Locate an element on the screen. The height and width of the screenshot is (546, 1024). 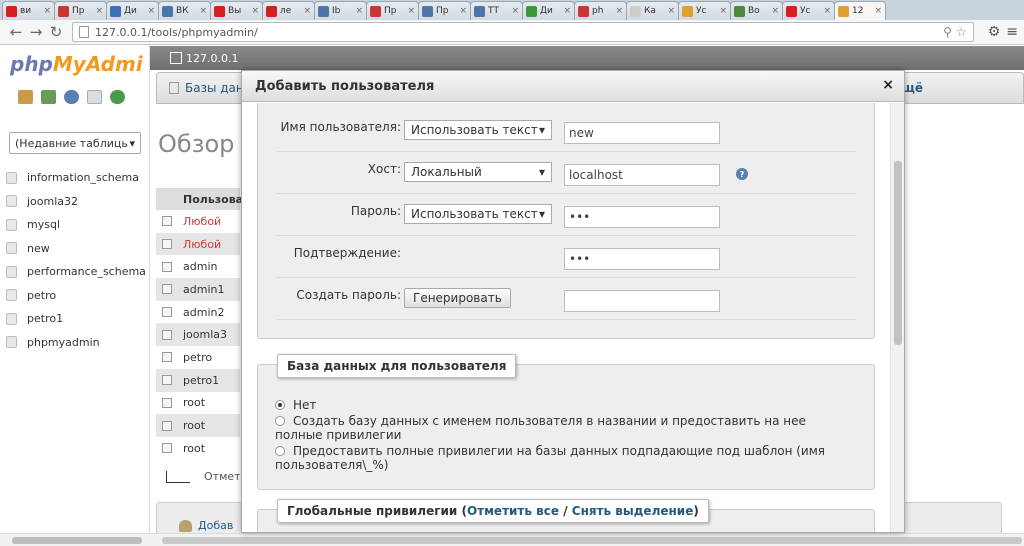
help-icon is located at coordinates (71, 97).